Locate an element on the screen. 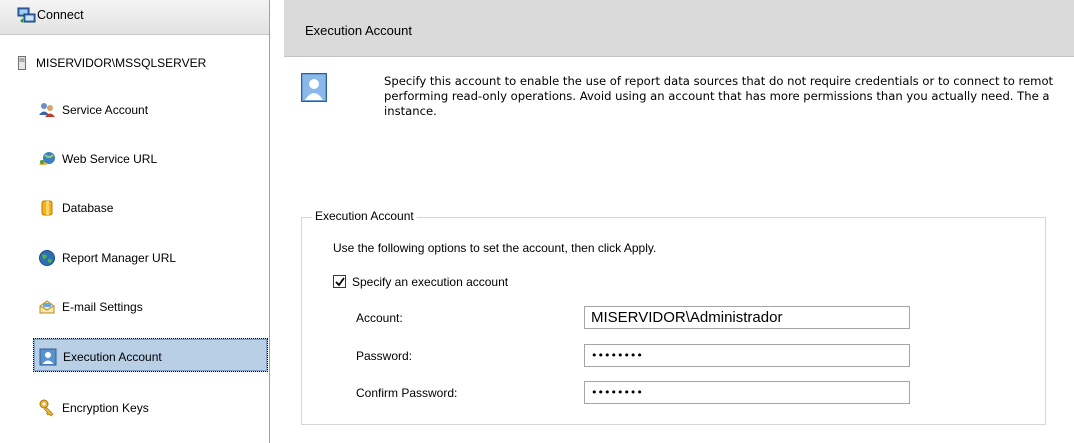 This screenshot has width=1074, height=443. password-input: •••••••• is located at coordinates (747, 355).